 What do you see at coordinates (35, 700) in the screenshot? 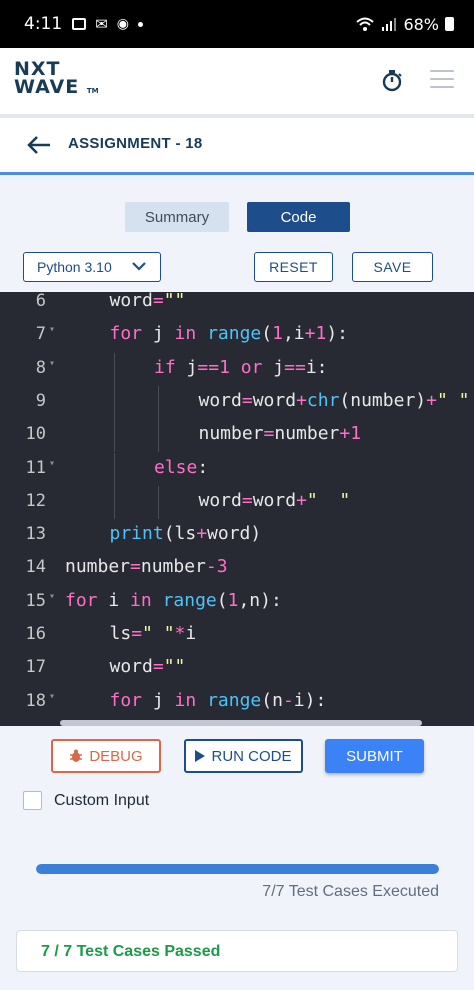
I see `line-number: 18` at bounding box center [35, 700].